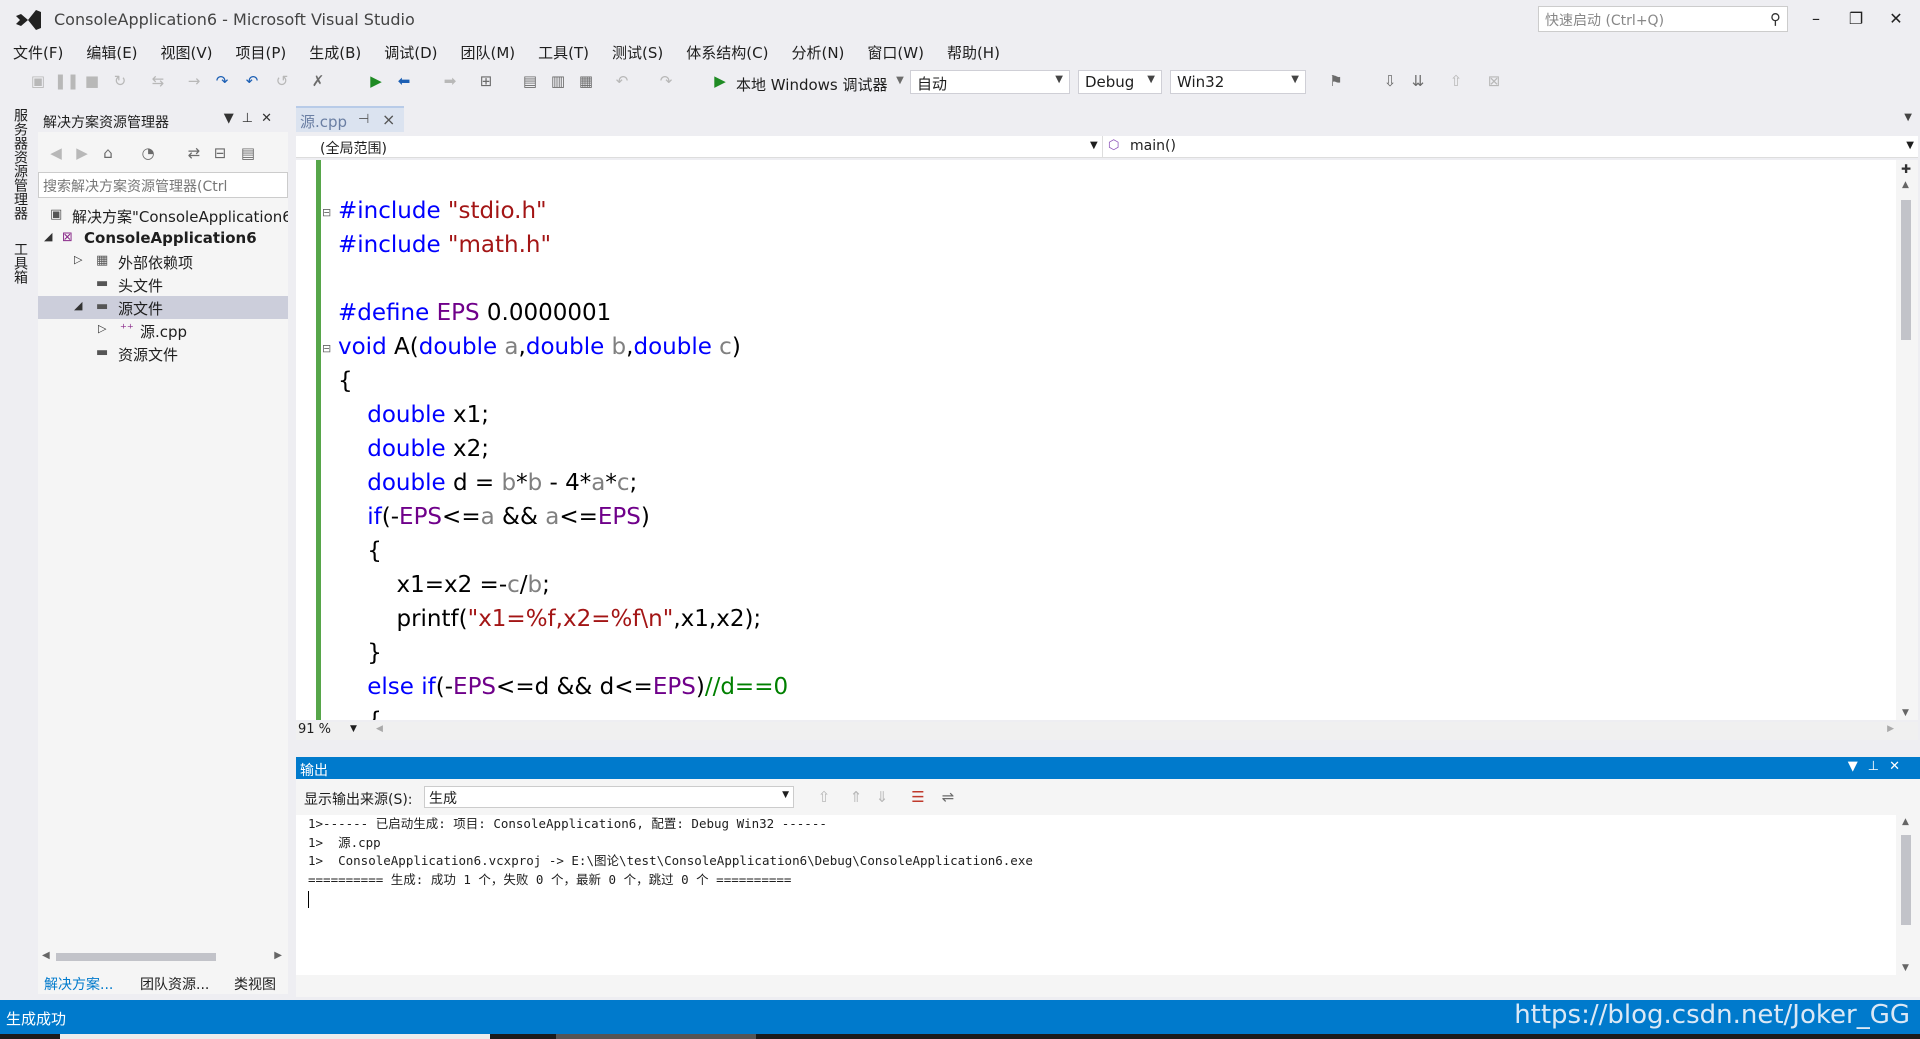 The height and width of the screenshot is (1039, 1920). Describe the element at coordinates (388, 119) in the screenshot. I see `close-icon: ×` at that location.